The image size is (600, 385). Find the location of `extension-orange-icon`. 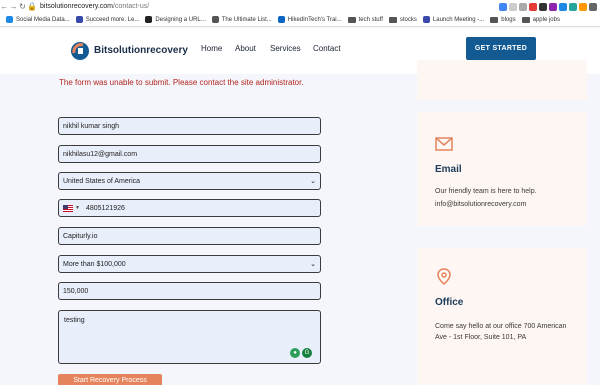

extension-orange-icon is located at coordinates (583, 6).